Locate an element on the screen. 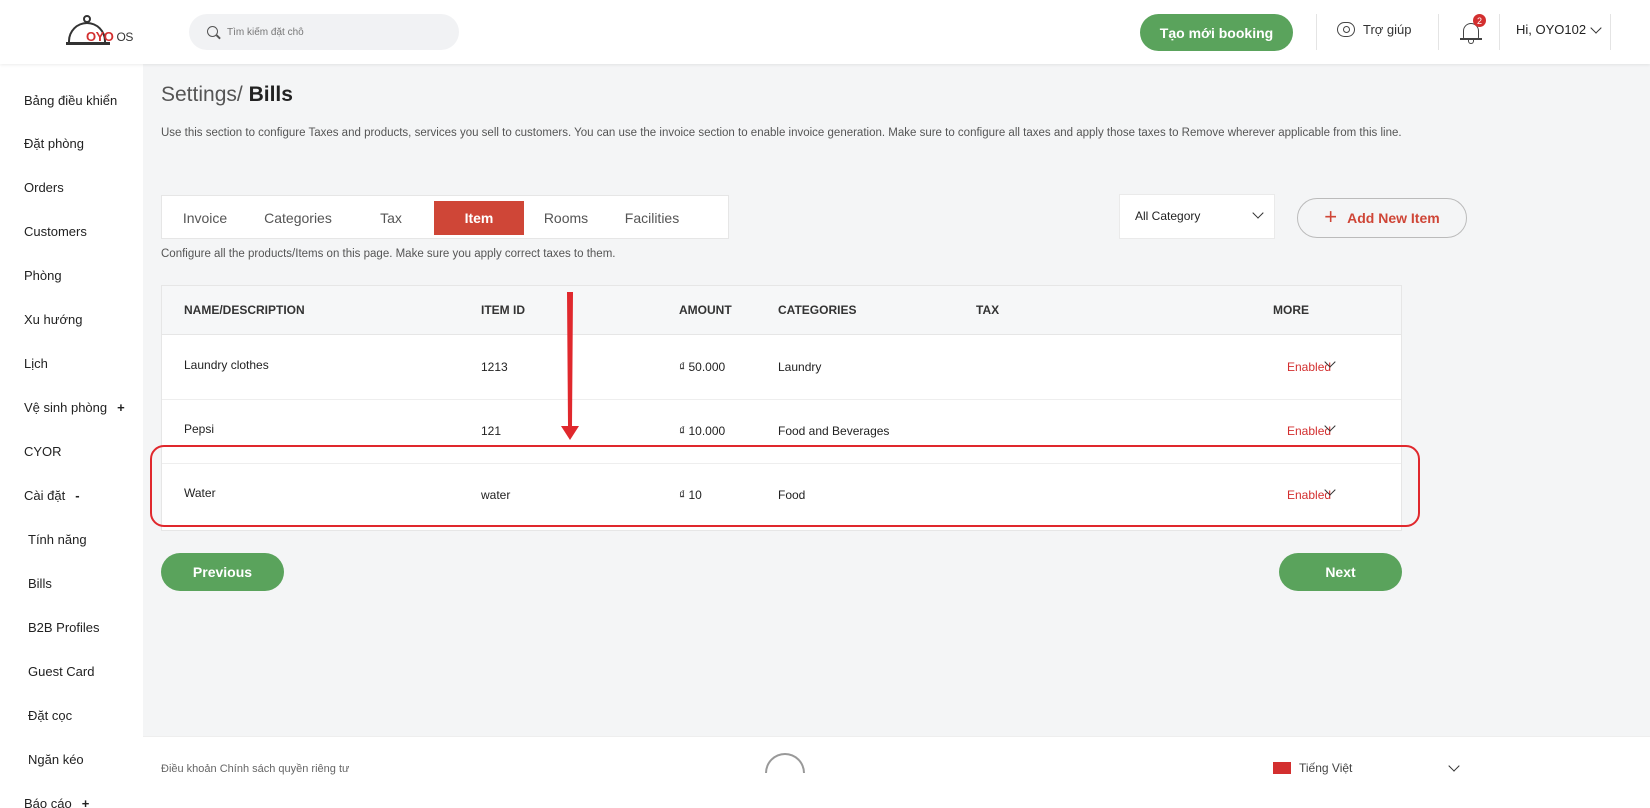 The image size is (1650, 808). column-header-item-id: ITEM ID is located at coordinates (503, 310).